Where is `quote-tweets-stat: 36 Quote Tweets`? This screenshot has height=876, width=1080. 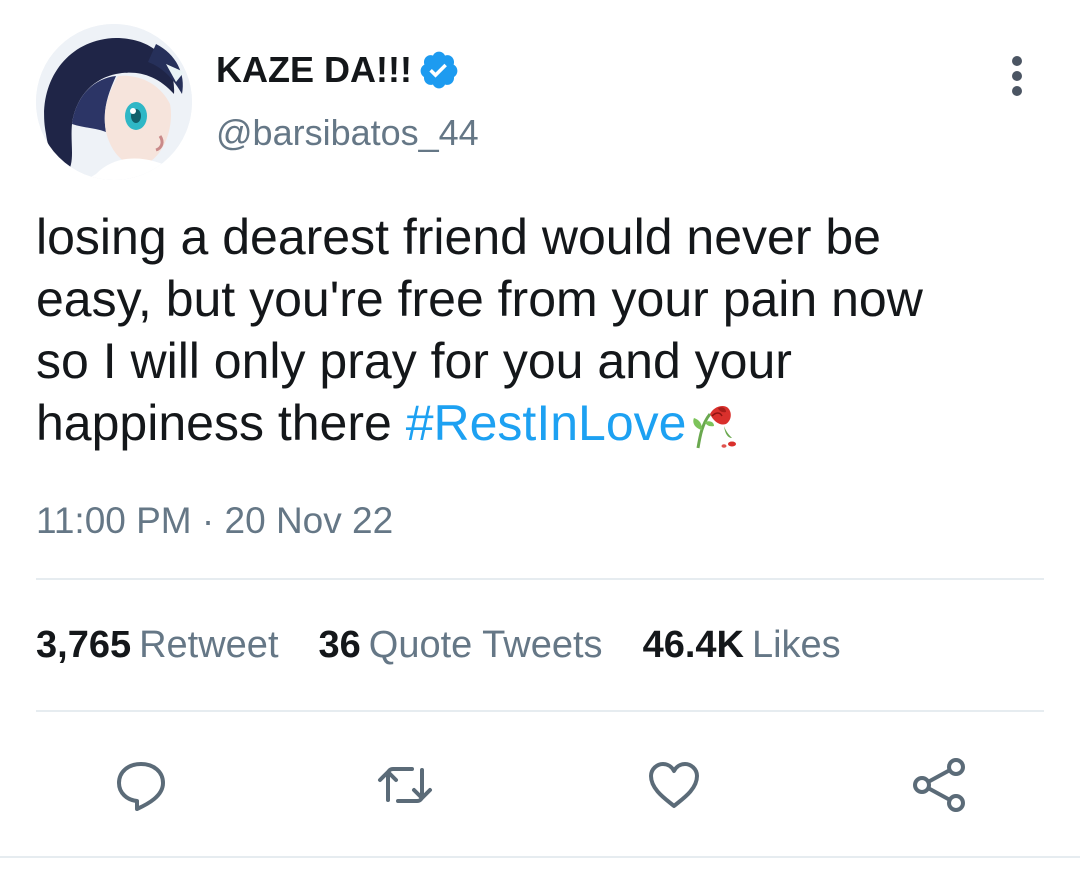
quote-tweets-stat: 36 Quote Tweets is located at coordinates (461, 645).